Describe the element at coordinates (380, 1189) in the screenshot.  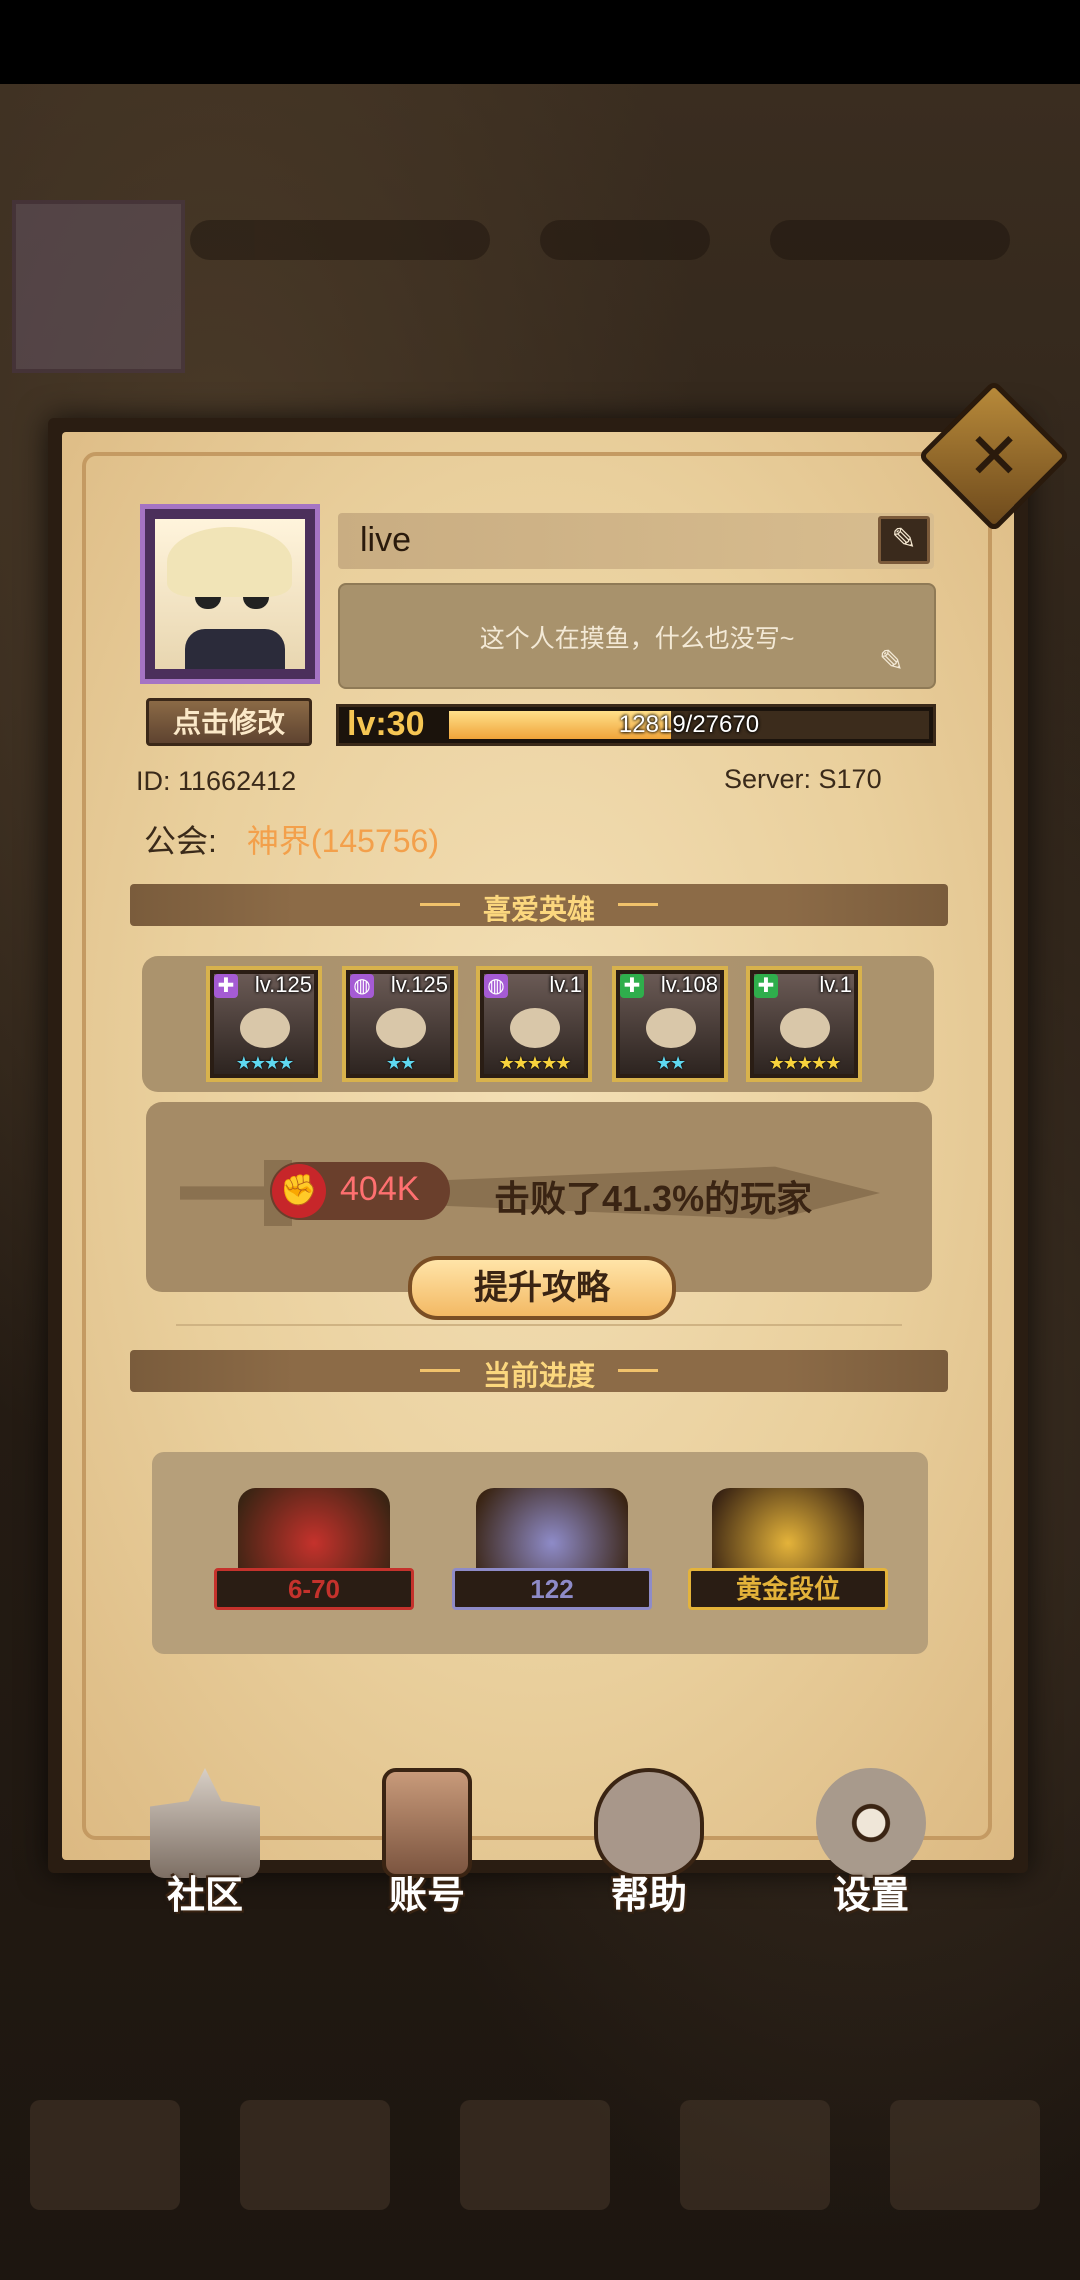
I see `power-value: 404K` at that location.